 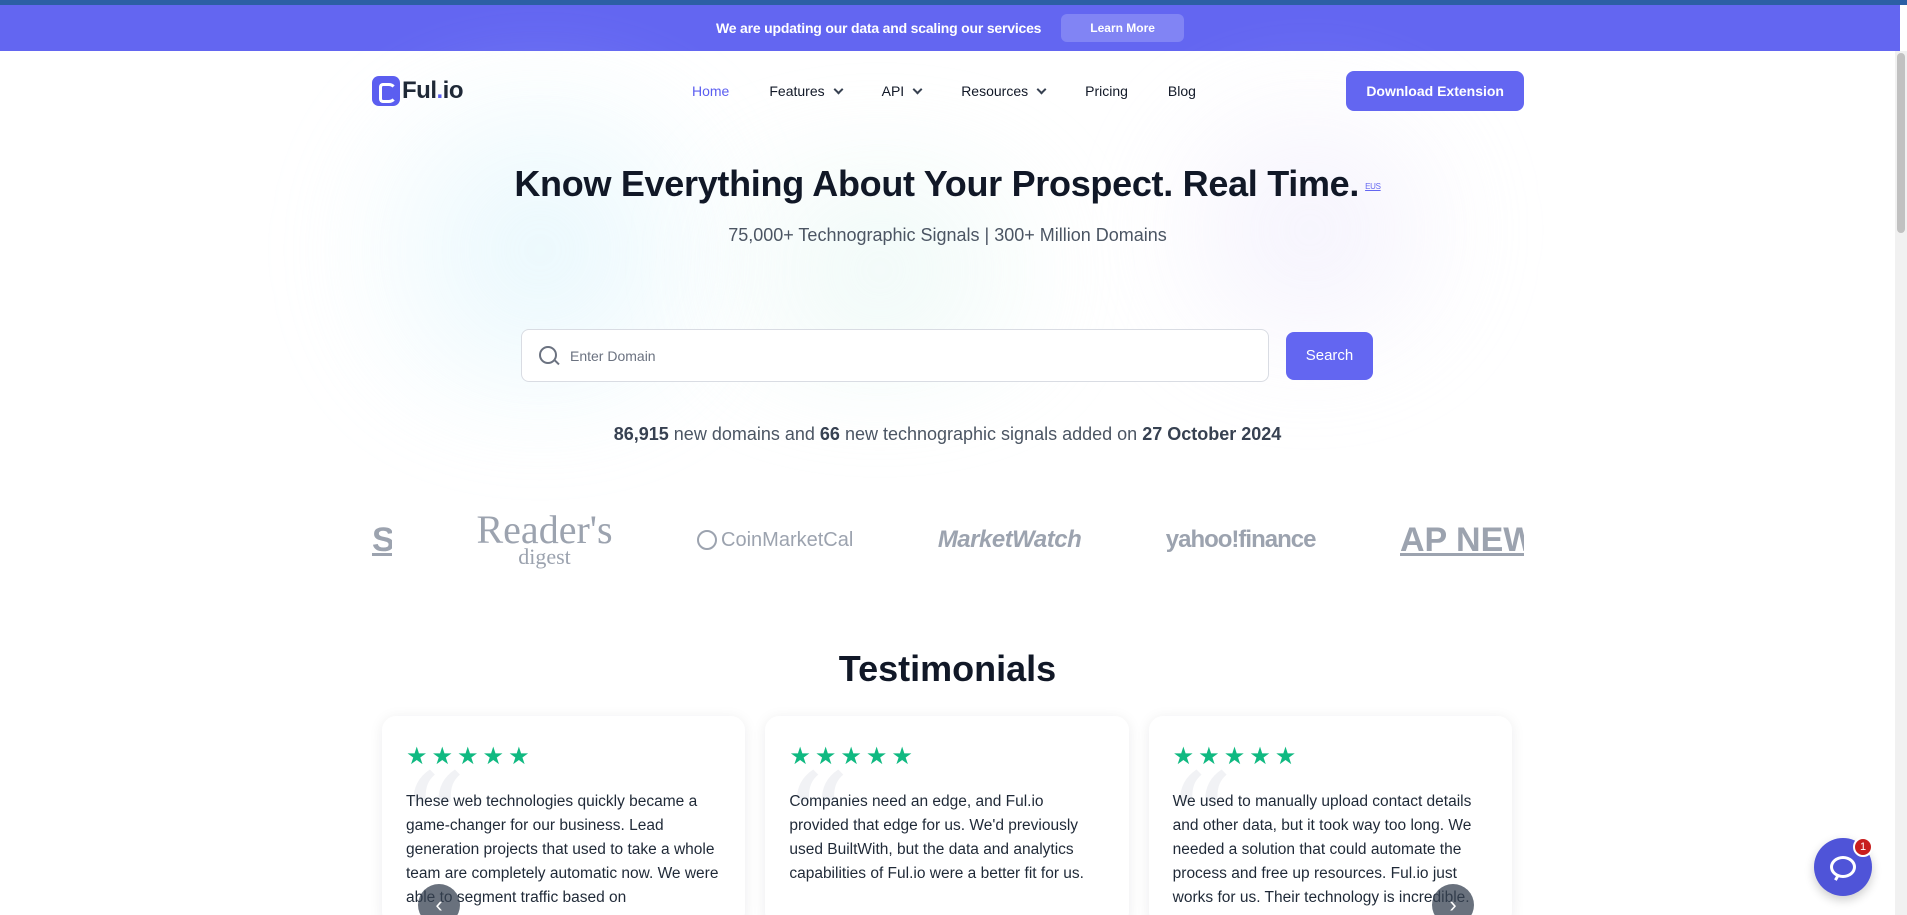 I want to click on download-extension-button: Download Extension, so click(x=1435, y=91).